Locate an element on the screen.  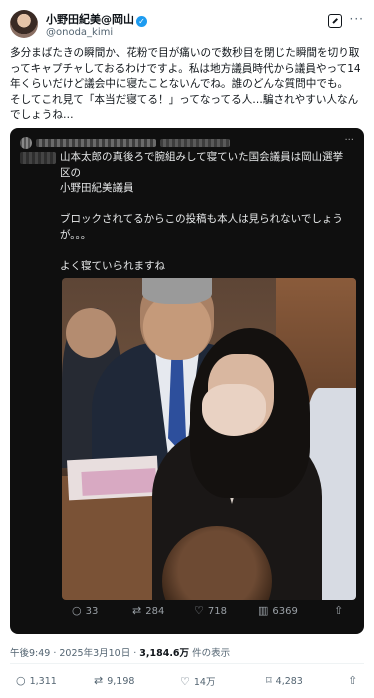
photo-face is located at coordinates (91, 333).